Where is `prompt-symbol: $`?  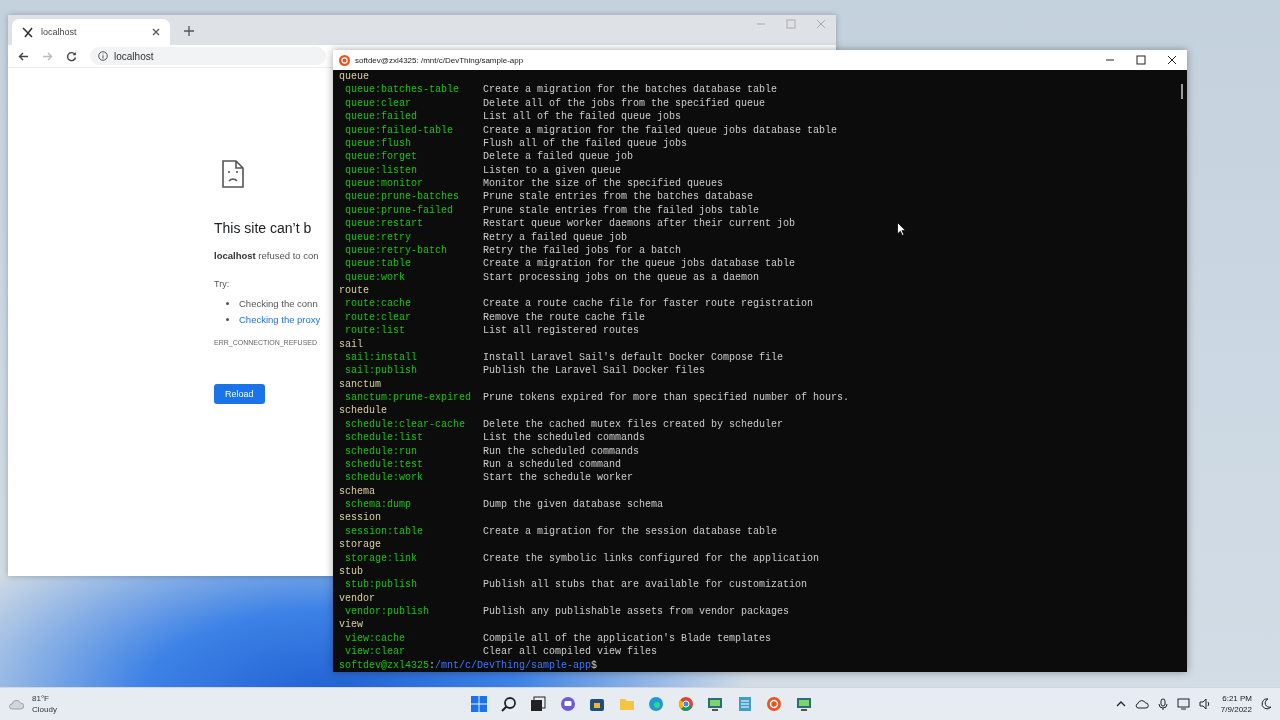
prompt-symbol: $ is located at coordinates (594, 665).